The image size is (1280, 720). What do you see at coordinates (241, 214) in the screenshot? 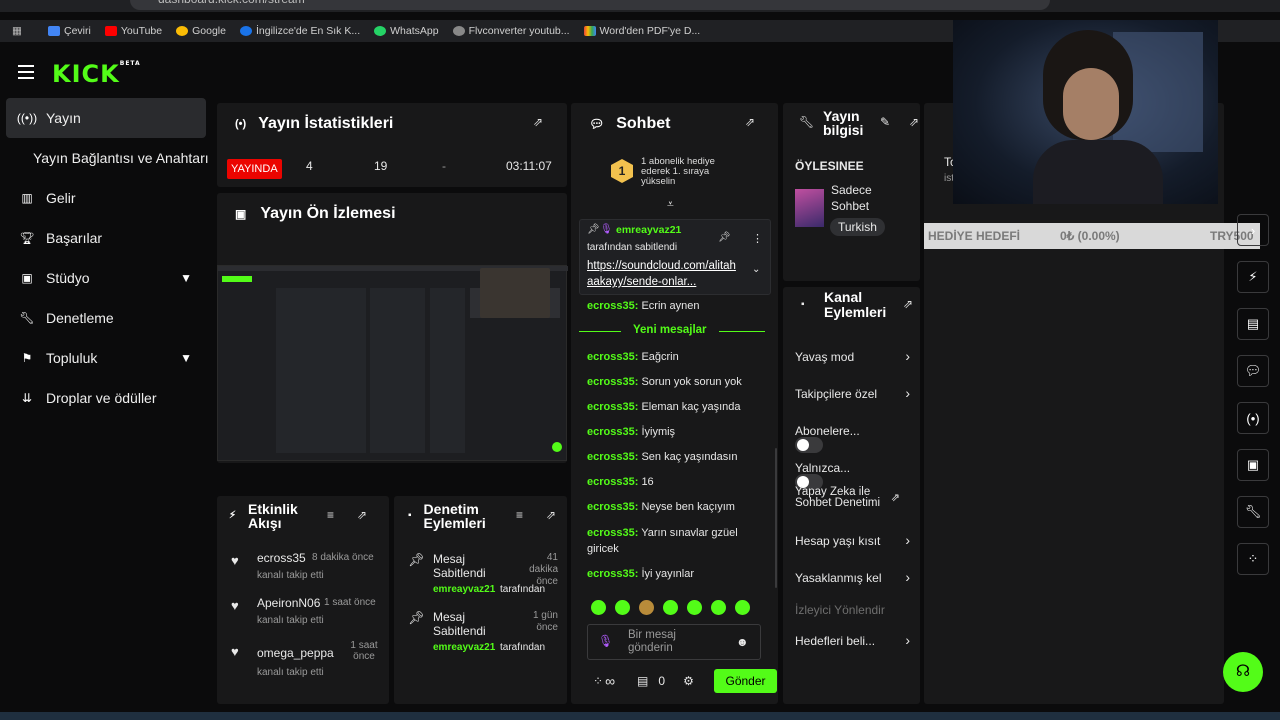
I see `preview-icon: ▣` at bounding box center [241, 214].